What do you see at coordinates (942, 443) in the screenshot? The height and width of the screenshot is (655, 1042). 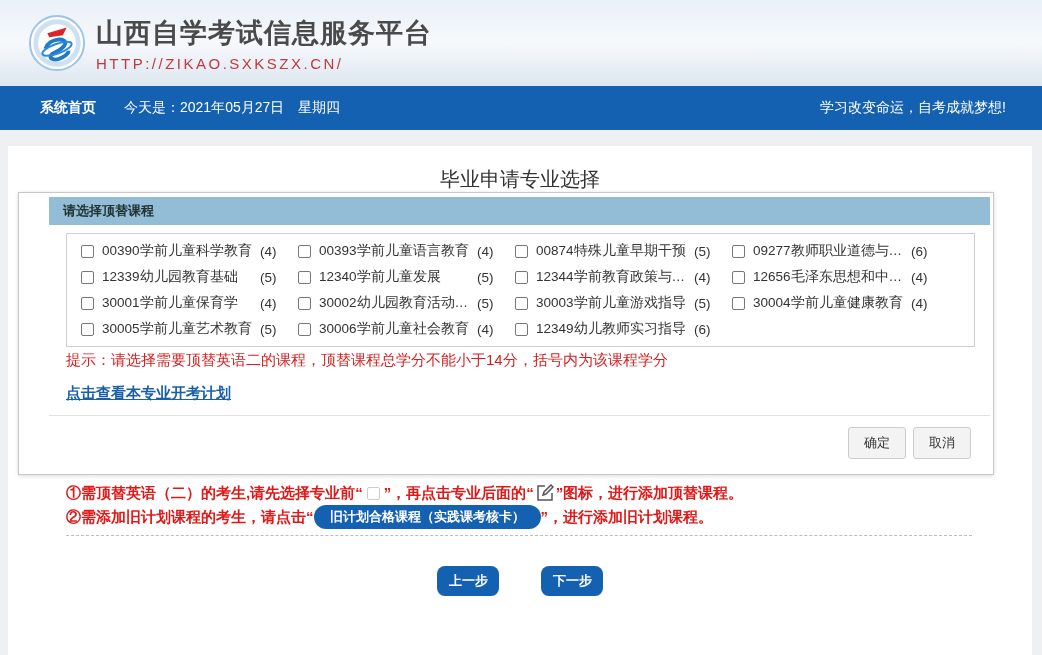 I see `dialog-button: 取消` at bounding box center [942, 443].